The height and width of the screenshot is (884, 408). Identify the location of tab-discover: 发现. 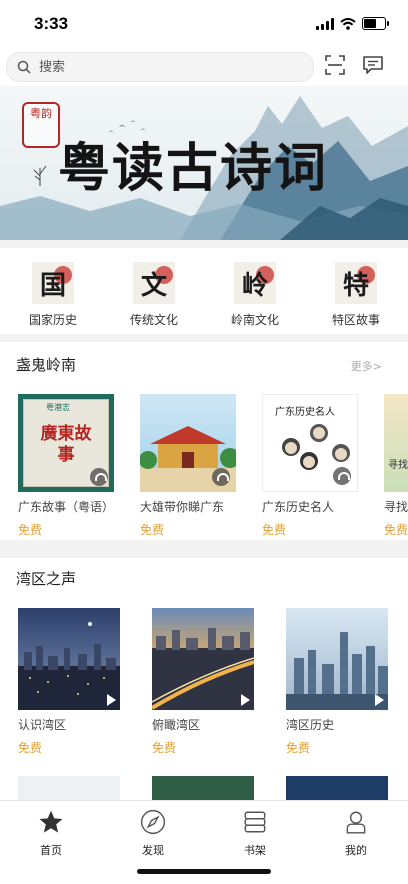
(153, 833).